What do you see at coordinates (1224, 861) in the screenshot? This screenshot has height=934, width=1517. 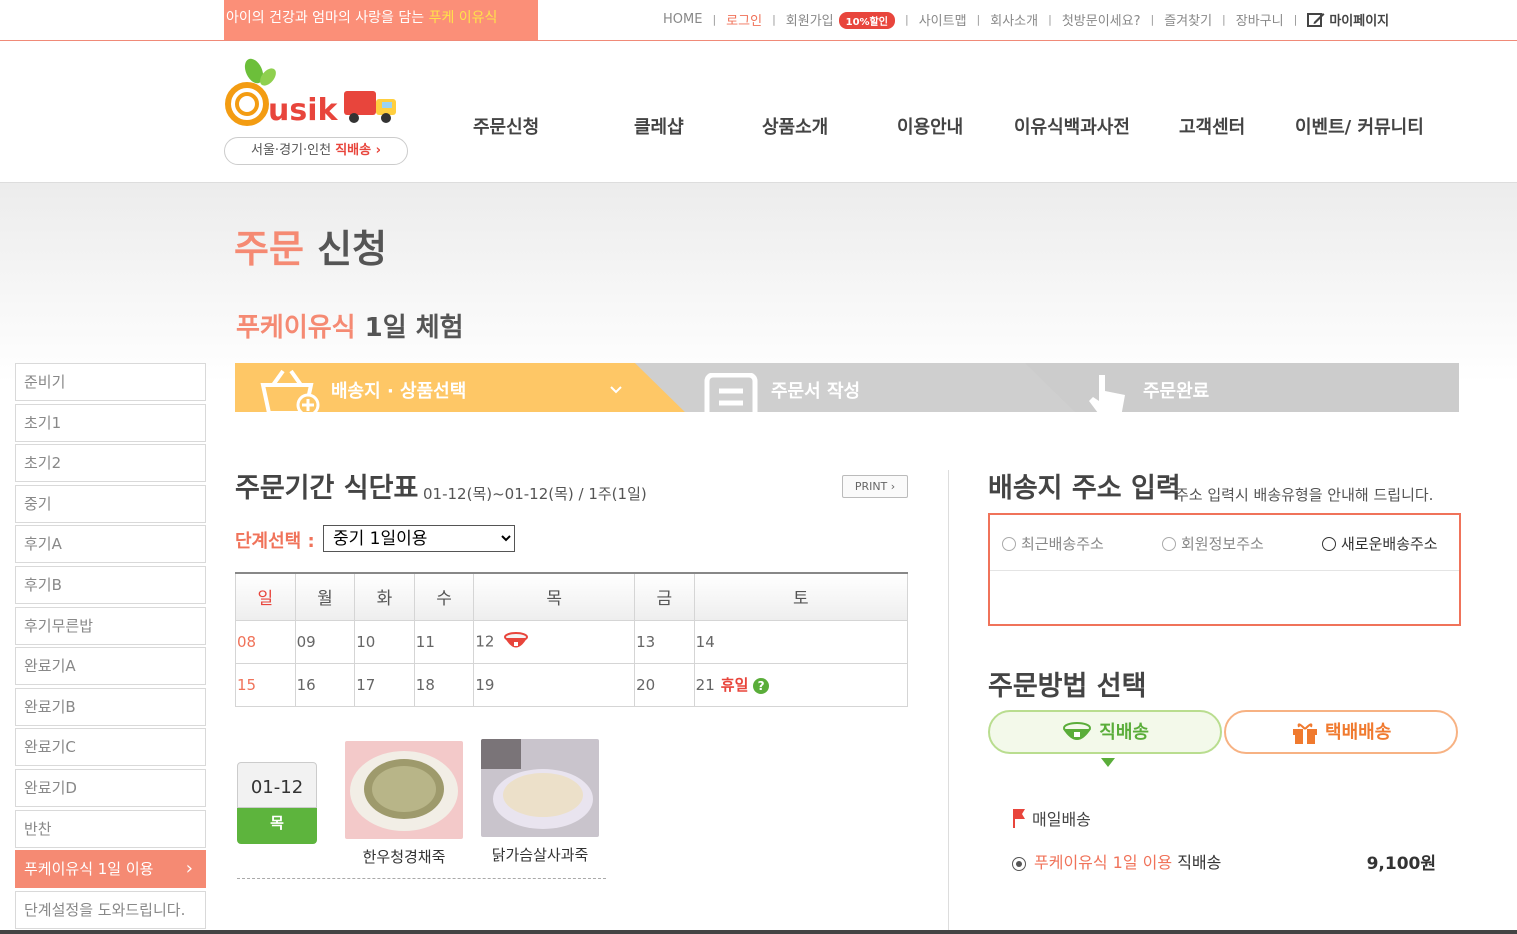 I see `order-option: 푸케이유식 1일 이용 직배송 9,100원` at bounding box center [1224, 861].